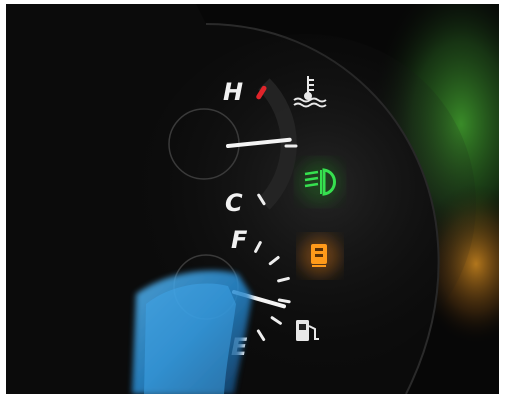  Describe the element at coordinates (239, 240) in the screenshot. I see `fuel-full-label: F` at that location.